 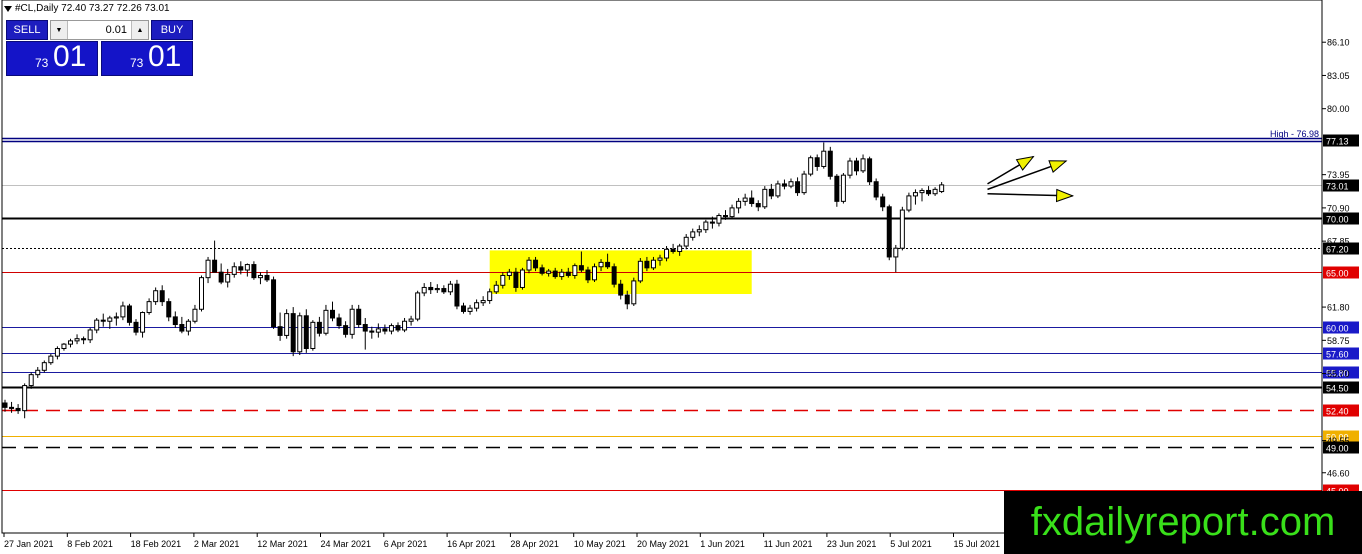 I want to click on buy-price-small: 73, so click(x=137, y=63).